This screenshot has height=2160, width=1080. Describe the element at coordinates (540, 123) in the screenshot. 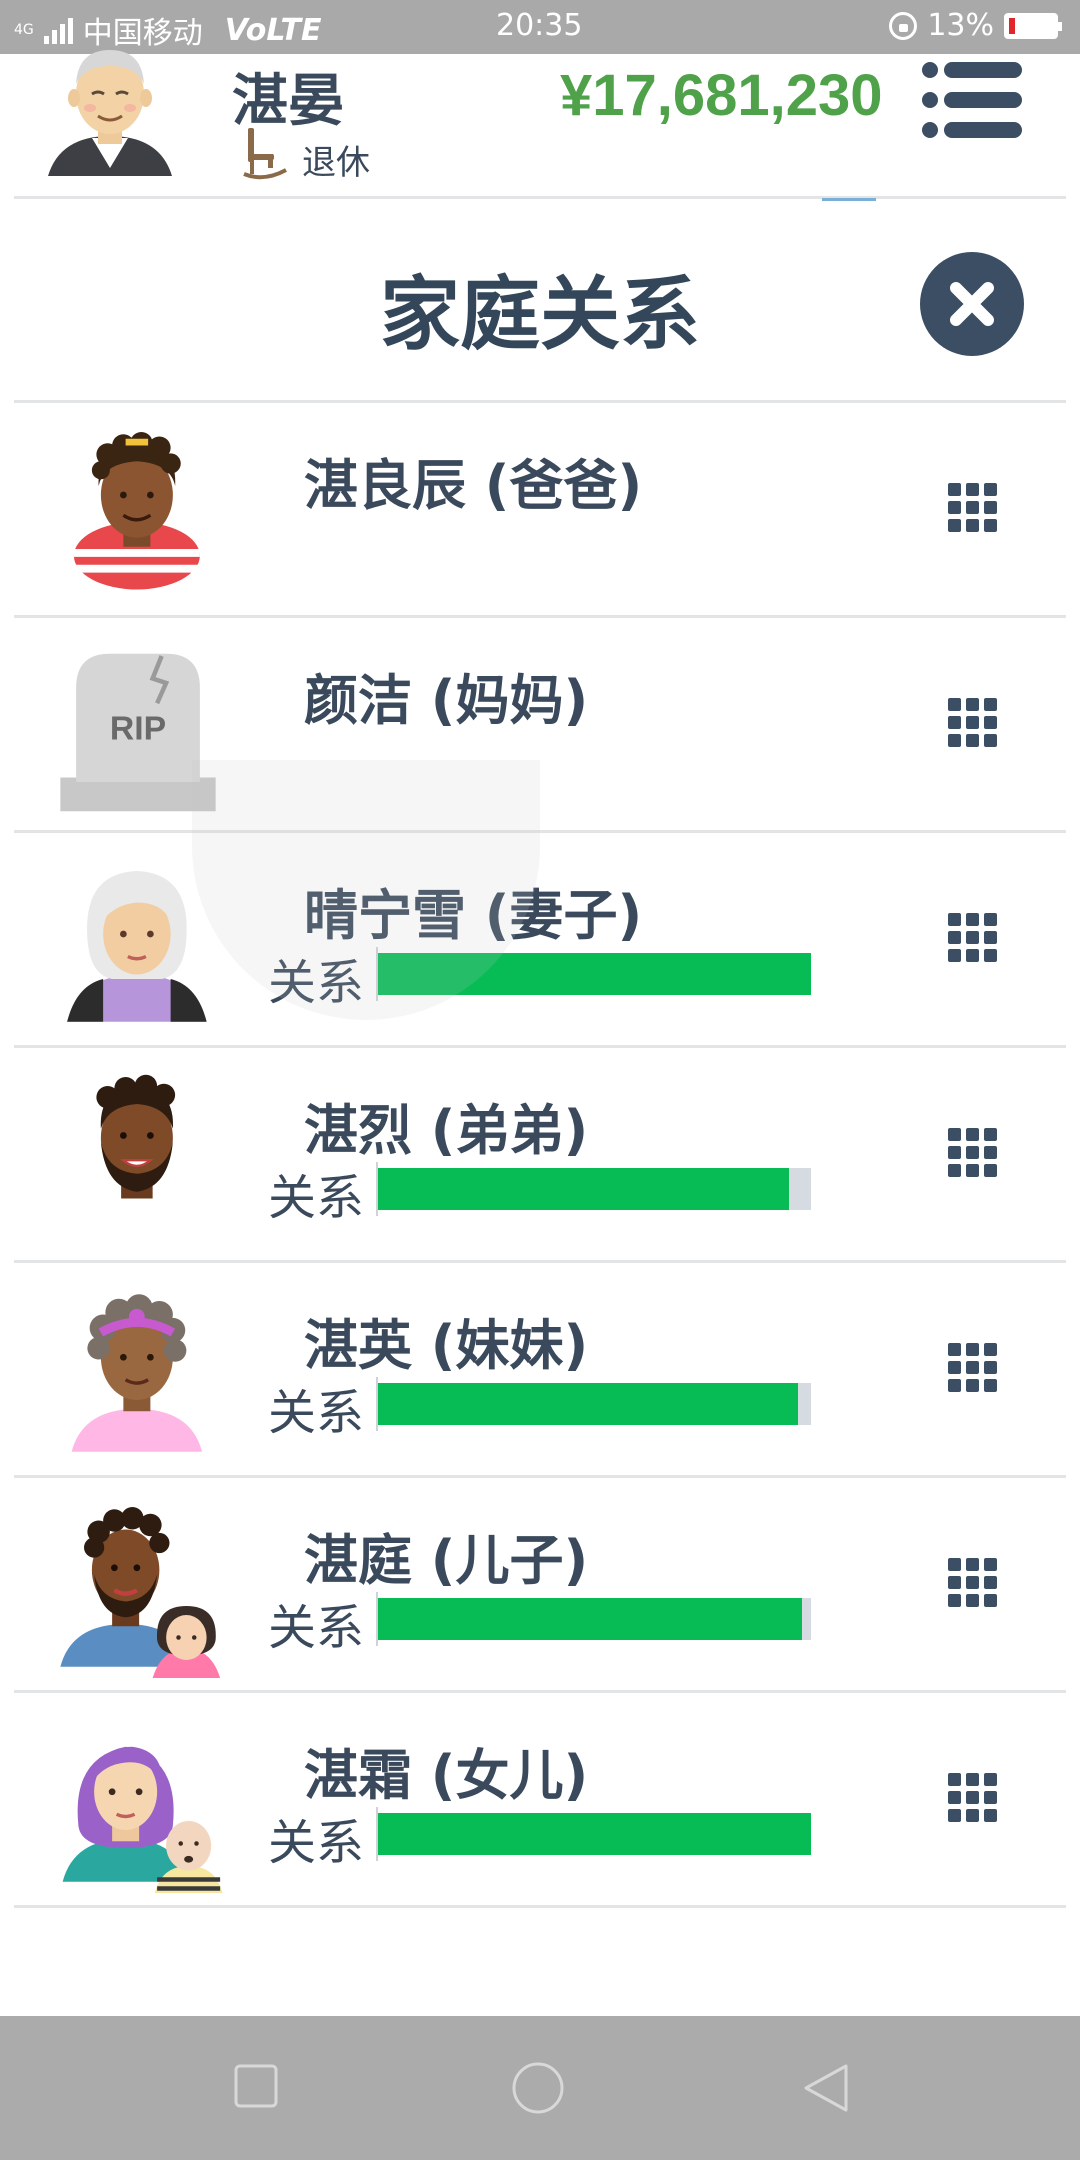

I see `player-header: 湛晏 退休 ¥17,681,230` at that location.